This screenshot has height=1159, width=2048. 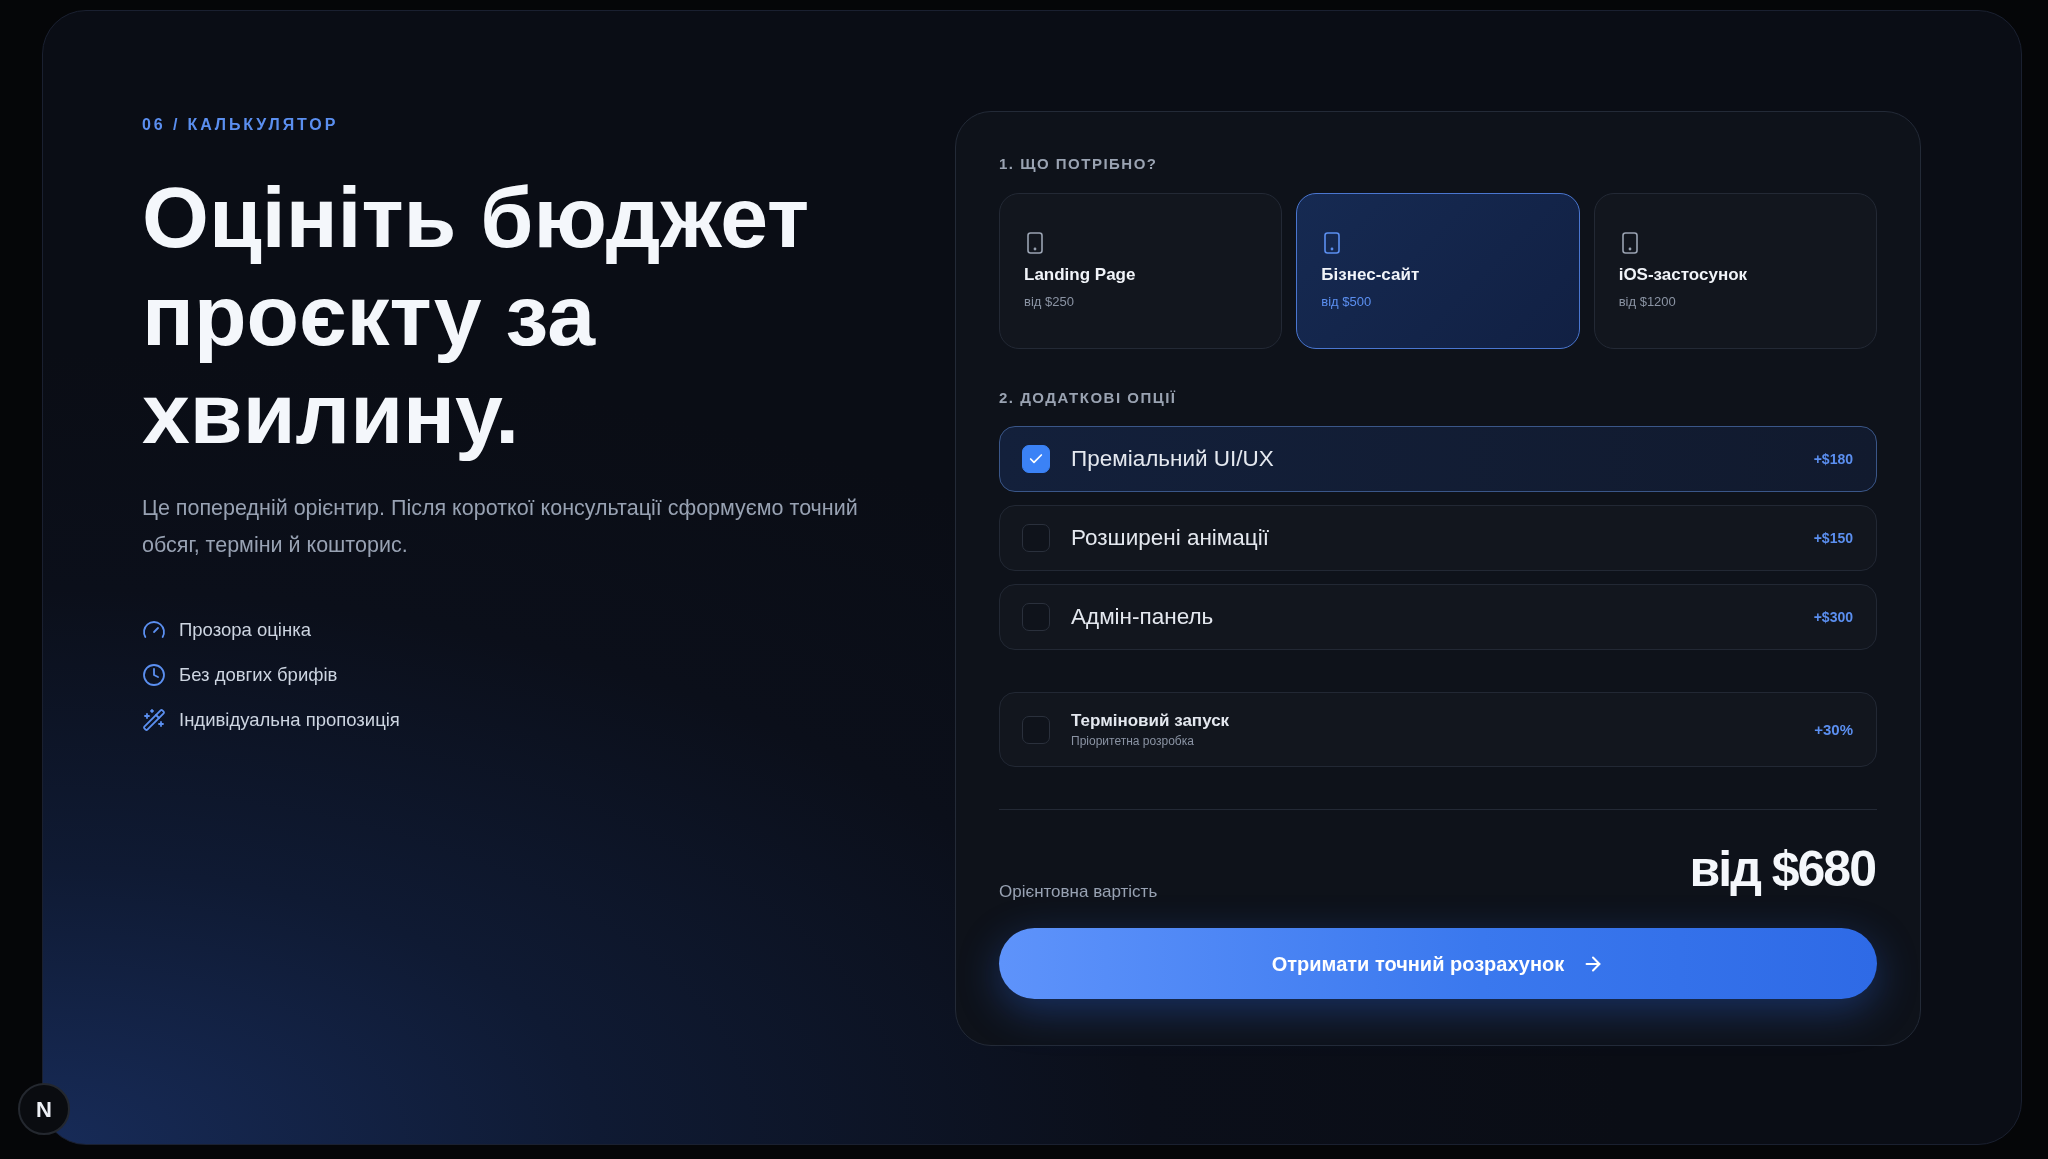 I want to click on description: Це попередній орієнтир. Після короткої консультації сформуємо точний обсяг, терміни й кошторис., so click(x=500, y=527).